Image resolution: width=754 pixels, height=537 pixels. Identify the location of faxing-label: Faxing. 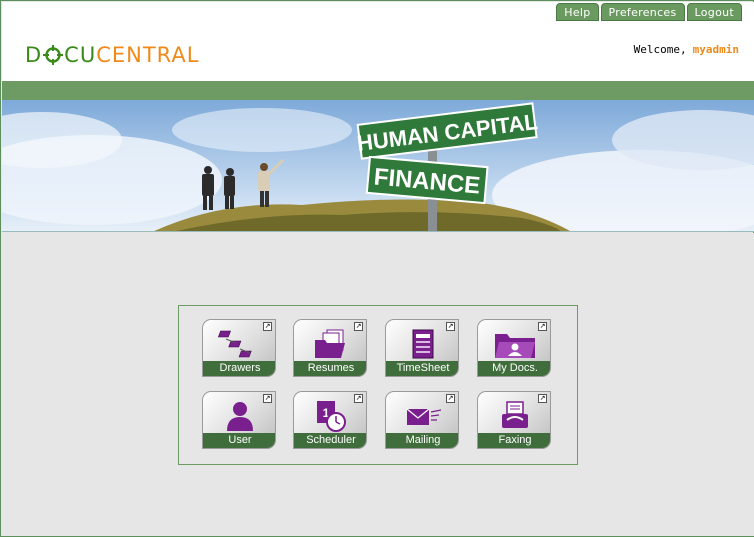
(514, 440).